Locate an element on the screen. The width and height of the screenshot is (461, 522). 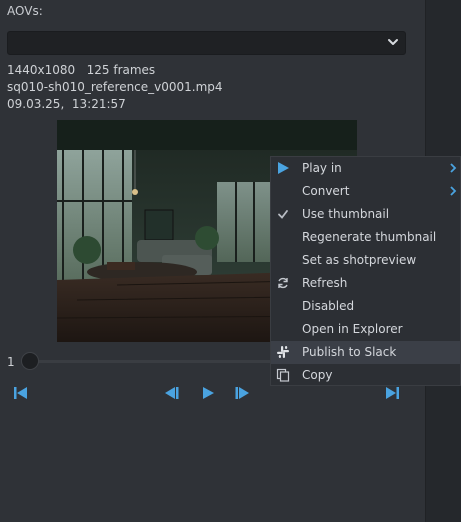
menu-item-label: Publish to Slack is located at coordinates (349, 352).